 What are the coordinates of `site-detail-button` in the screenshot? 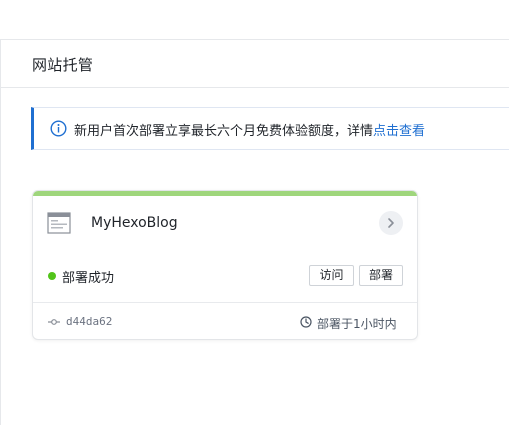 It's located at (391, 223).